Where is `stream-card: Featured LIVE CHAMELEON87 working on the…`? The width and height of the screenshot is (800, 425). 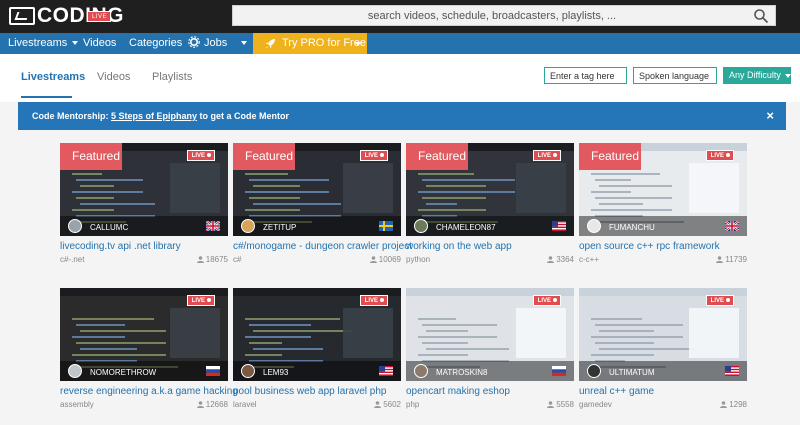
stream-card: Featured LIVE CHAMELEON87 working on the… is located at coordinates (490, 205).